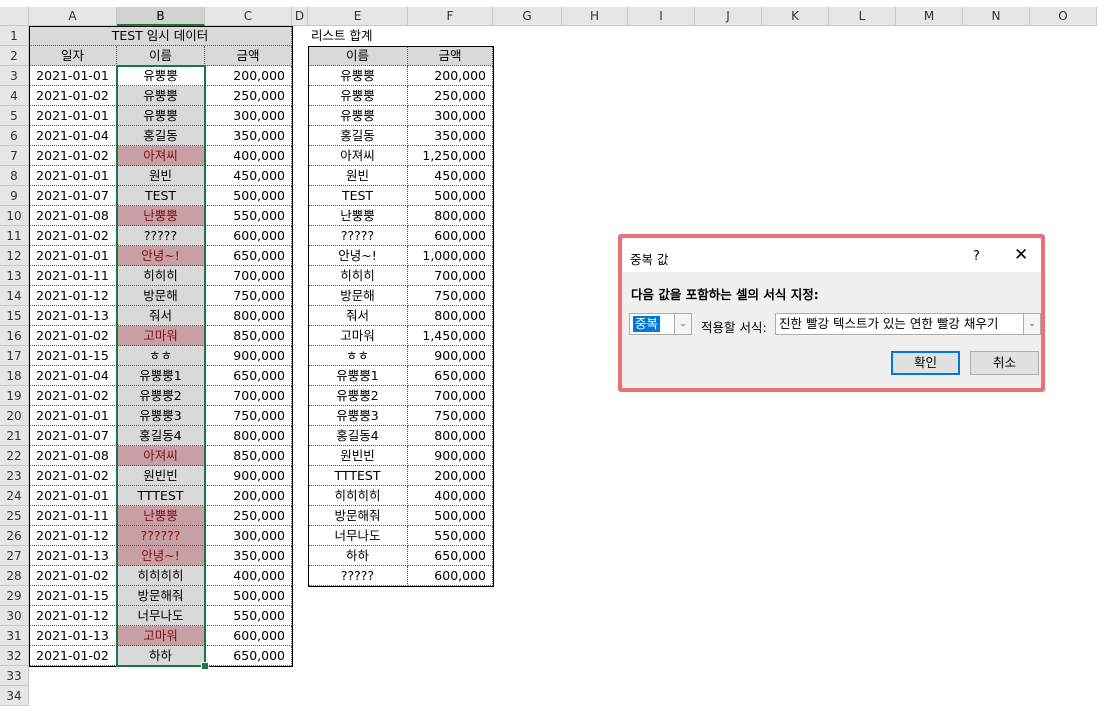 This screenshot has height=706, width=1115. I want to click on left-table-header: 금액, so click(248, 56).